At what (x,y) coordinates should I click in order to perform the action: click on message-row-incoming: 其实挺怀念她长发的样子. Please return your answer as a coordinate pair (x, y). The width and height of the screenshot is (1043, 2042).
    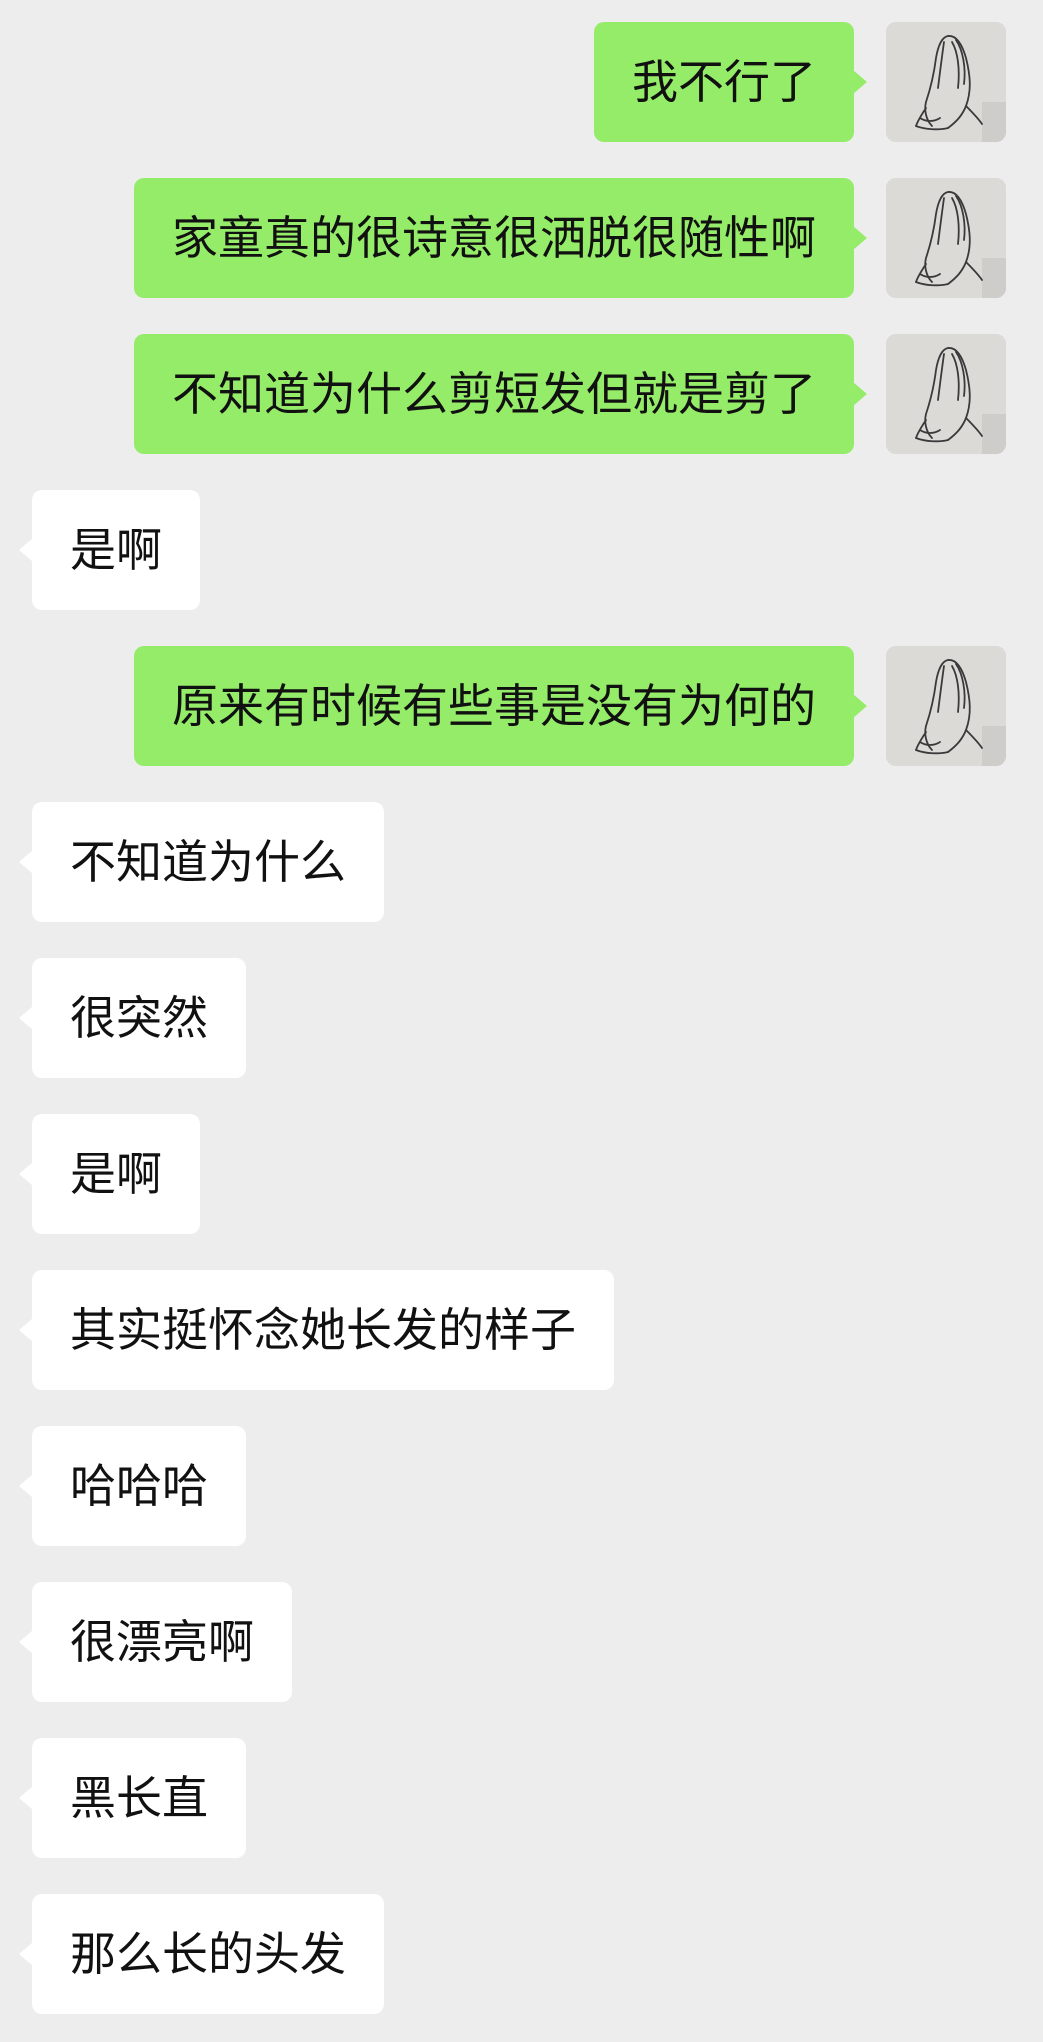
    Looking at the image, I should click on (521, 1330).